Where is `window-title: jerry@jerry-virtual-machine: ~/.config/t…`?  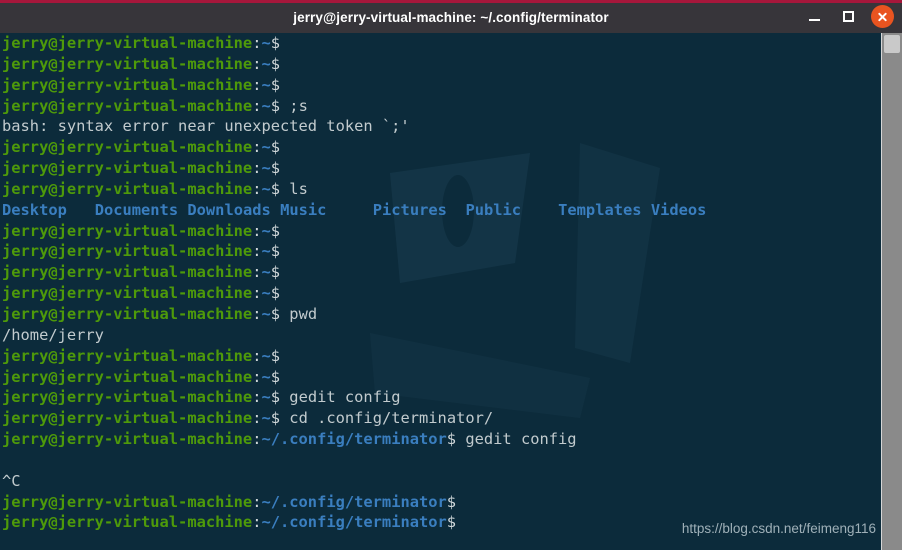 window-title: jerry@jerry-virtual-machine: ~/.config/t… is located at coordinates (451, 17).